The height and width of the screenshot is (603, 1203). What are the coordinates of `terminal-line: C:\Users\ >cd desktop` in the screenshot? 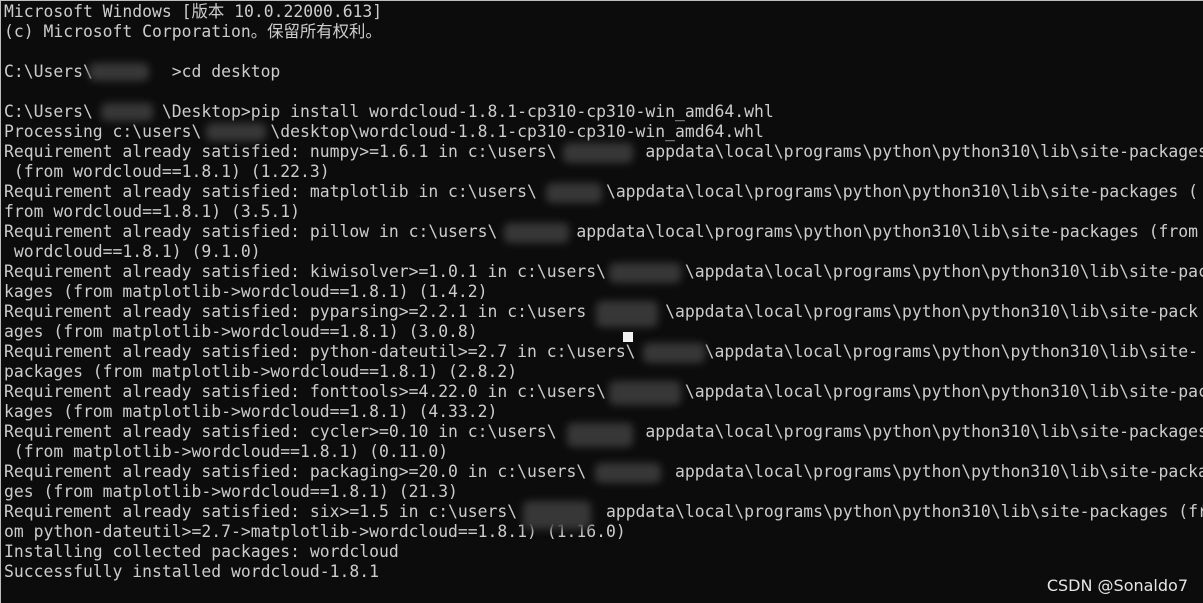 It's located at (142, 71).